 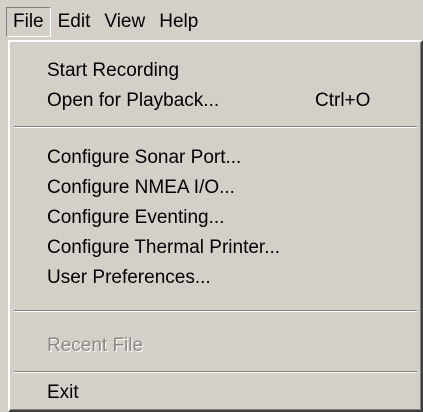 I want to click on menu-item-label: Start Recording, so click(x=113, y=70).